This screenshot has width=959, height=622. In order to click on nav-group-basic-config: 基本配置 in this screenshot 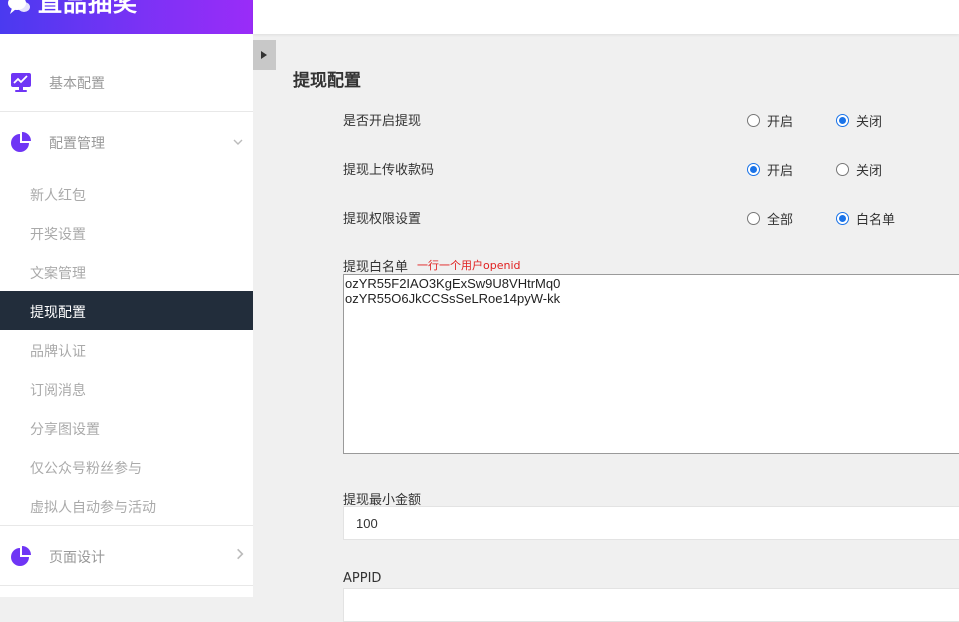, I will do `click(126, 82)`.